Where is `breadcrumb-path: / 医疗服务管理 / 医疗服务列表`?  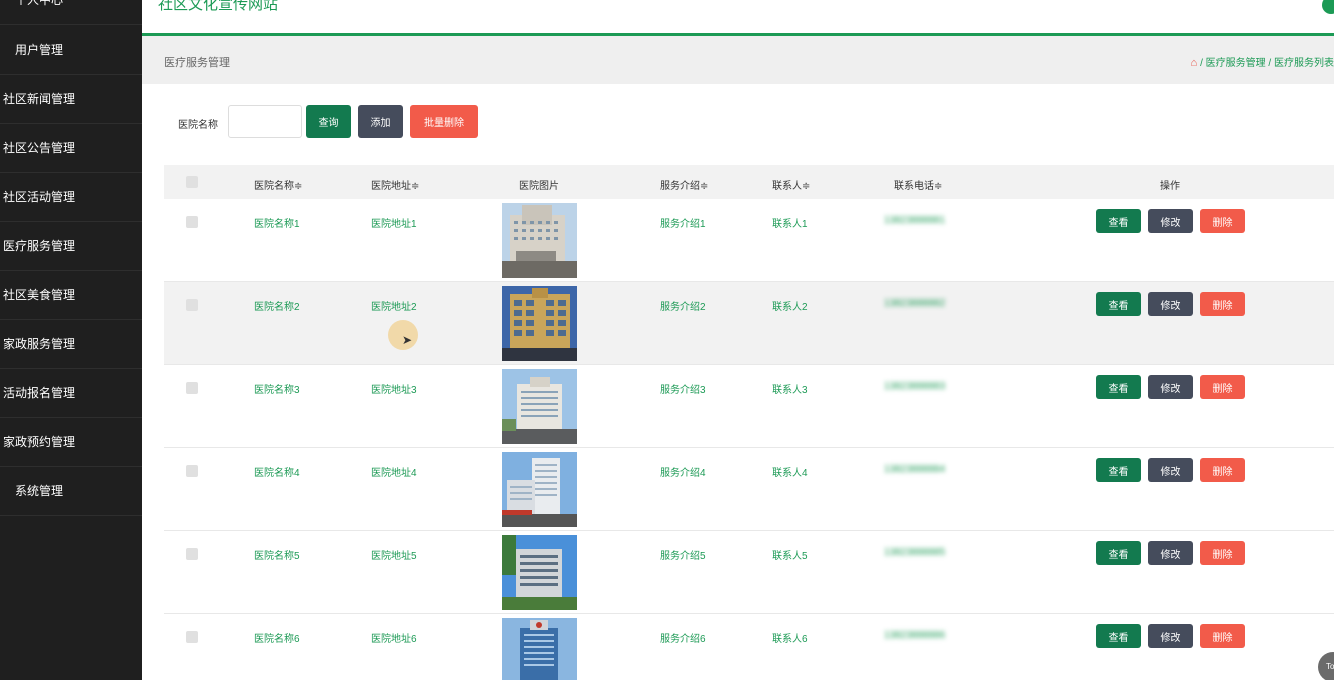
breadcrumb-path: / 医疗服务管理 / 医疗服务列表 is located at coordinates (1267, 63).